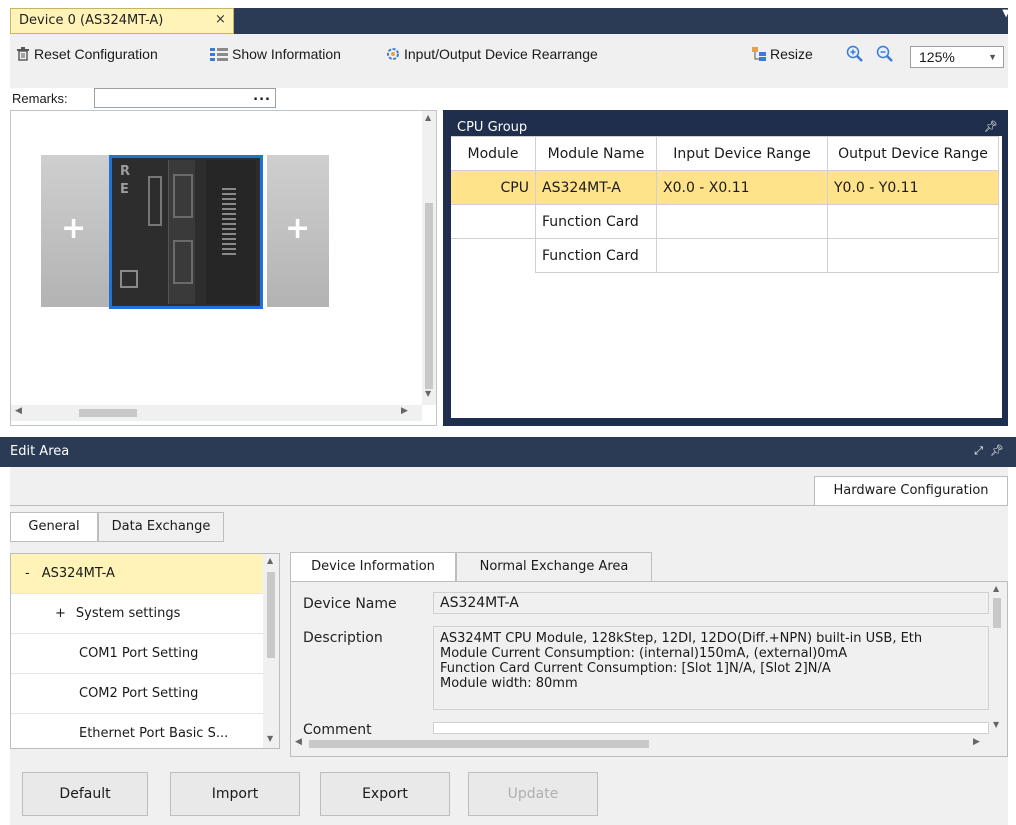  What do you see at coordinates (129, 279) in the screenshot?
I see `usb-port-icon` at bounding box center [129, 279].